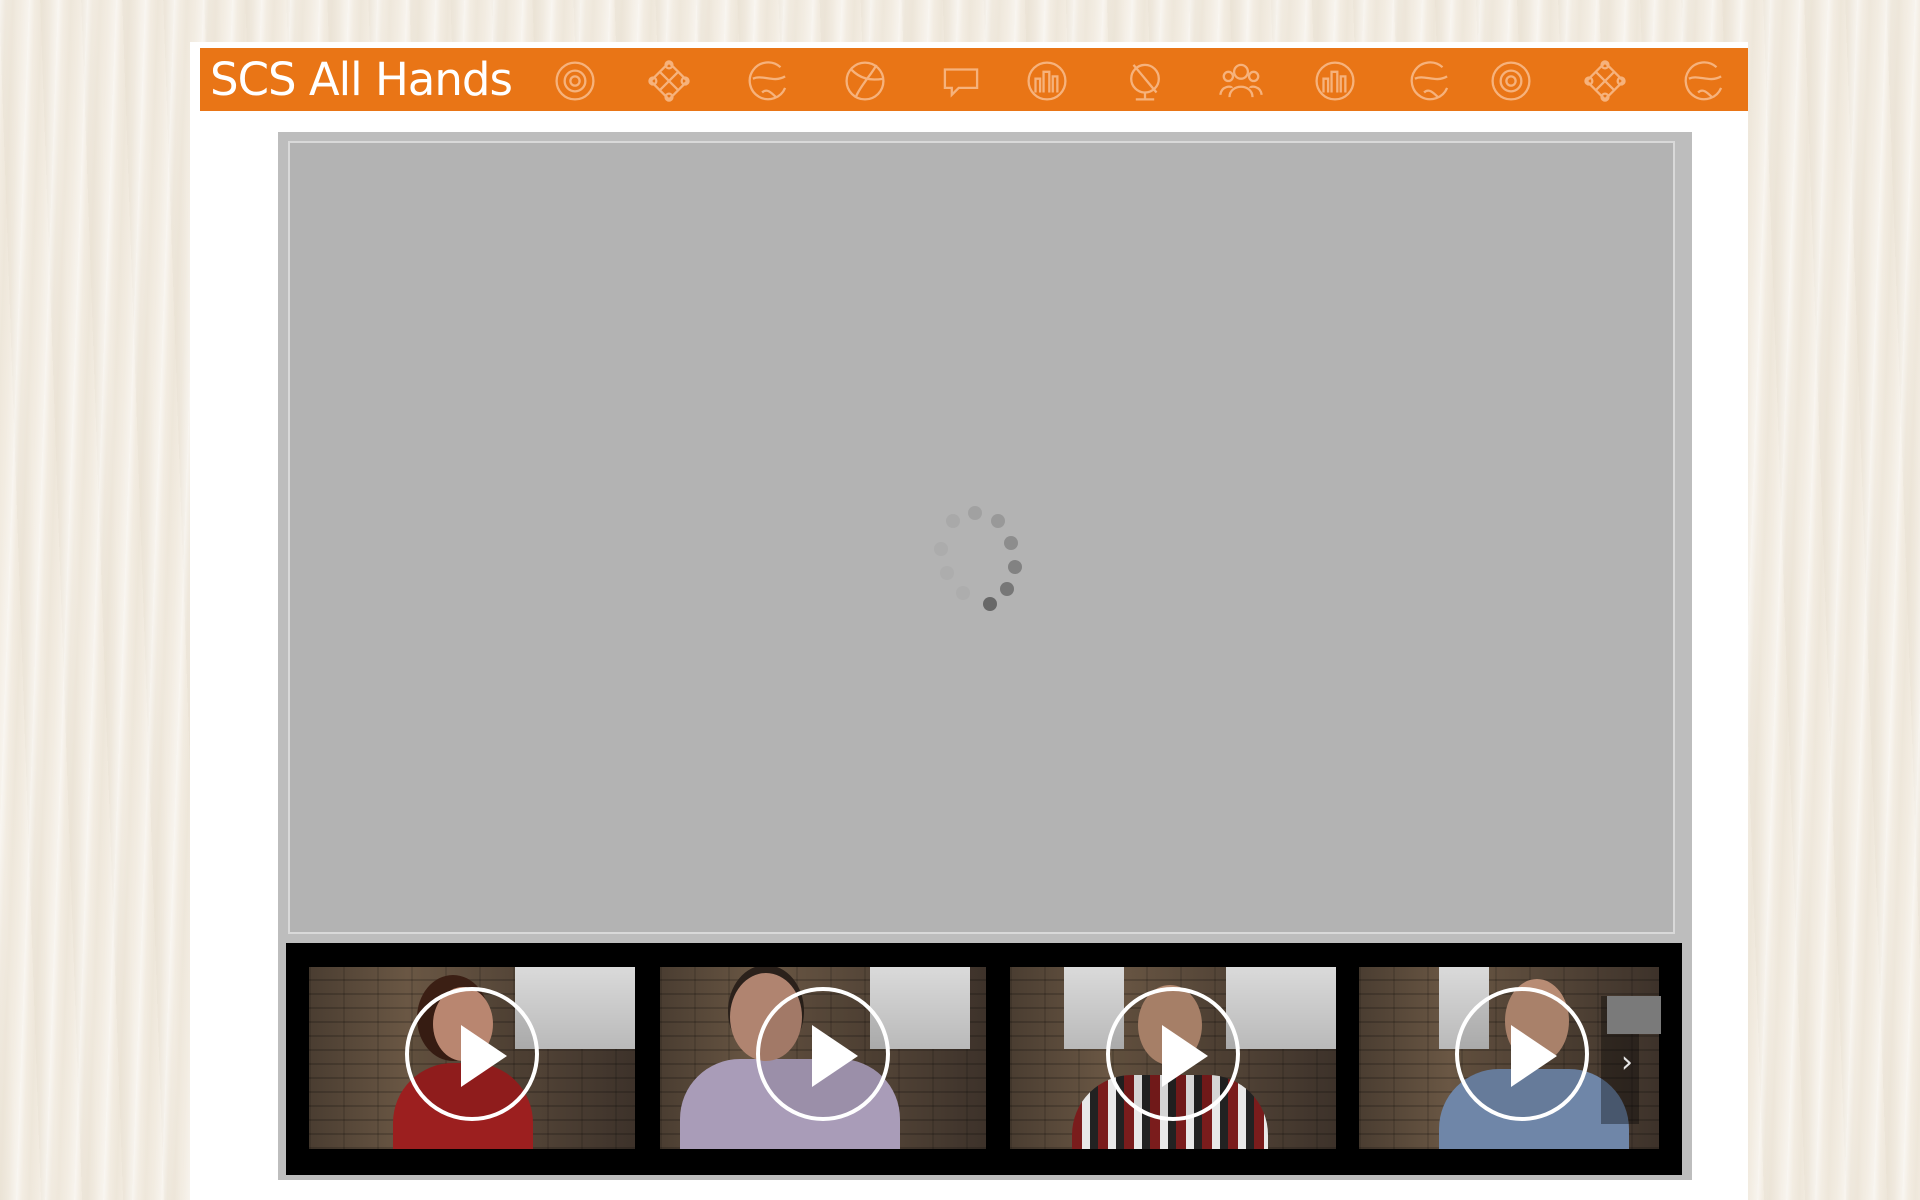 The image size is (1920, 1200). I want to click on people-icon, so click(1241, 80).